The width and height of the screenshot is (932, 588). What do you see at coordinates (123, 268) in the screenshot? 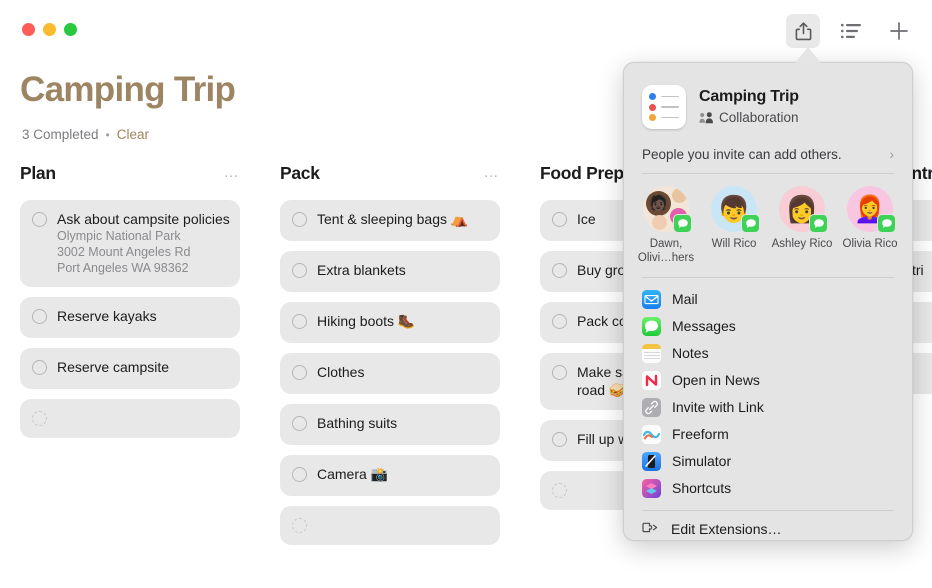
I see `task-note: Port Angeles WA 98362` at bounding box center [123, 268].